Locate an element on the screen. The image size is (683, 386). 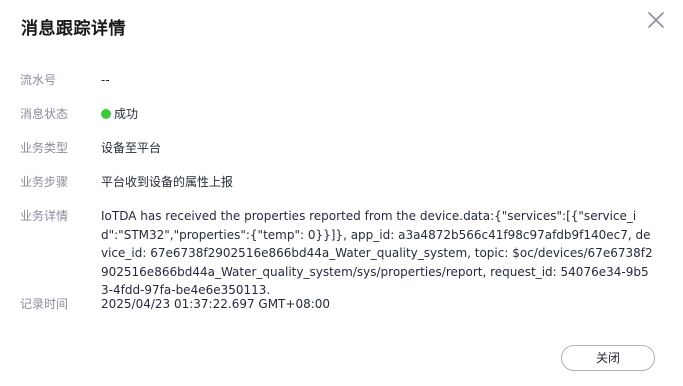
message-status-label: 消息状态 is located at coordinates (44, 114).